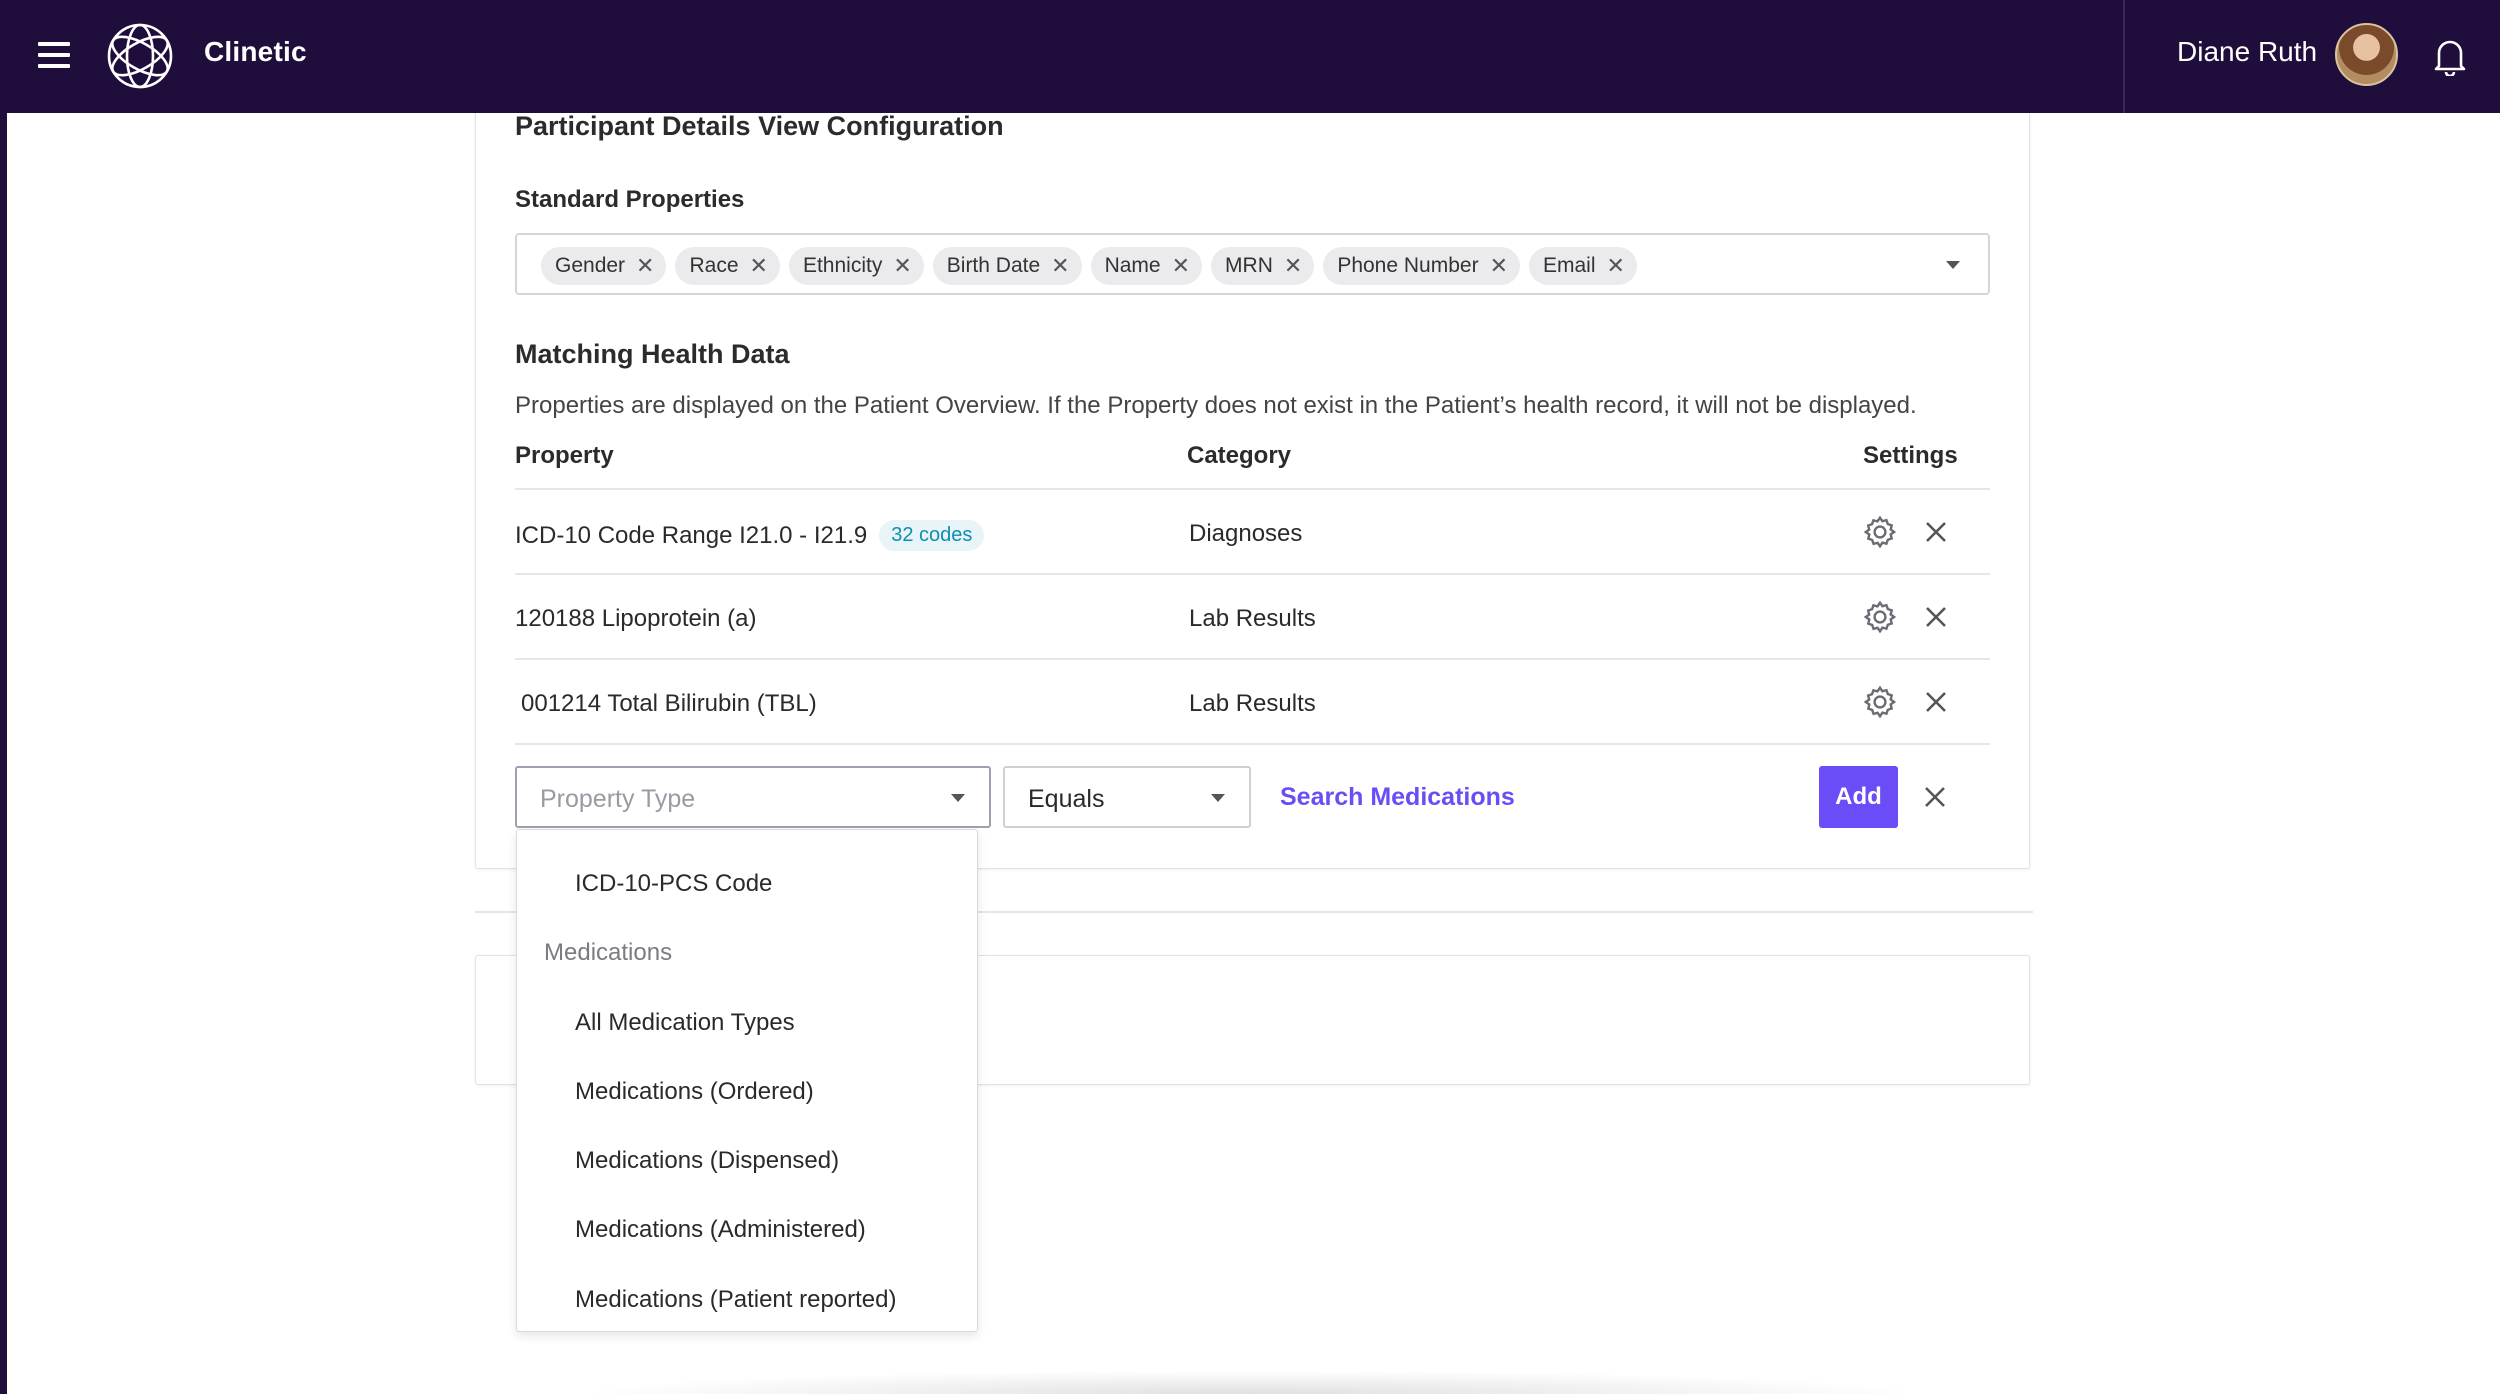 The image size is (2500, 1394). Describe the element at coordinates (691, 535) in the screenshot. I see `property-name: ICD-10 Code Range I21.0 - I21.9` at that location.